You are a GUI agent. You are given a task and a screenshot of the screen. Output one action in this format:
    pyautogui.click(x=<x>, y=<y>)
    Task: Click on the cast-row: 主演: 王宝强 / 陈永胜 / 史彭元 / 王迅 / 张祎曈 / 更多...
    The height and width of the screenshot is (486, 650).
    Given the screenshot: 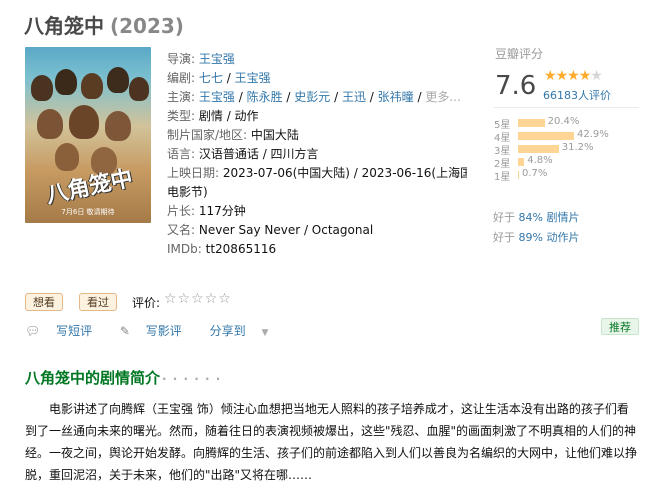 What is the action you would take?
    pyautogui.click(x=314, y=97)
    